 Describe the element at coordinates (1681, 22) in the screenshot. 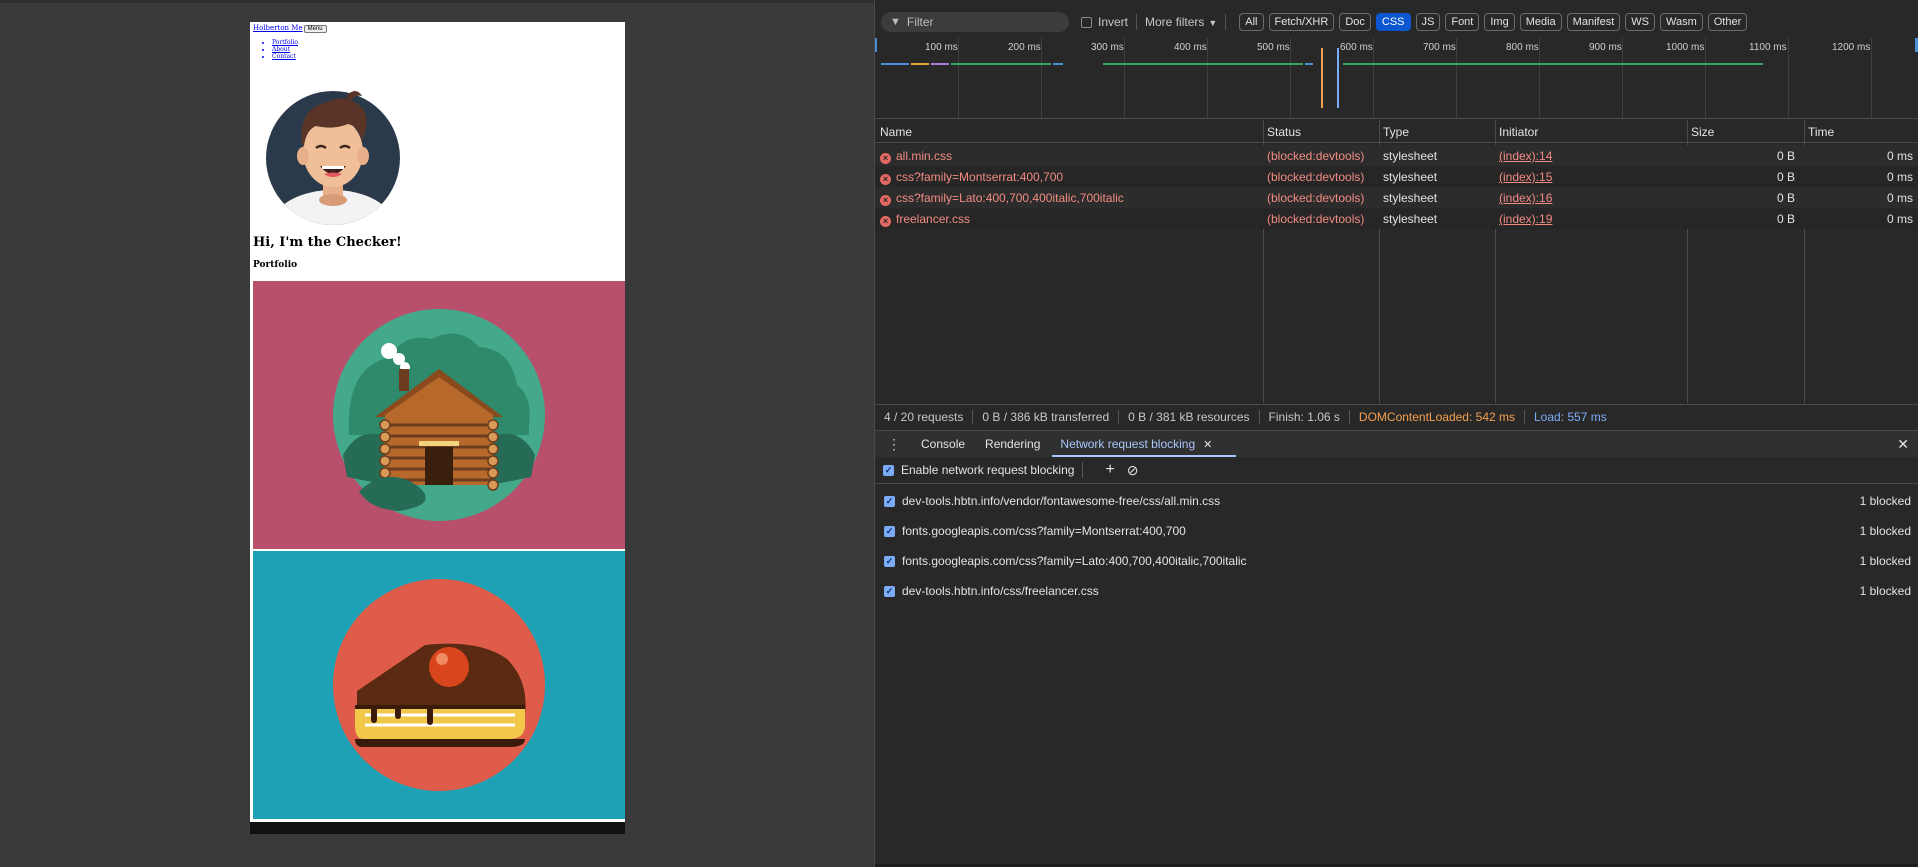

I see `filter-chip-wasm: Wasm` at that location.